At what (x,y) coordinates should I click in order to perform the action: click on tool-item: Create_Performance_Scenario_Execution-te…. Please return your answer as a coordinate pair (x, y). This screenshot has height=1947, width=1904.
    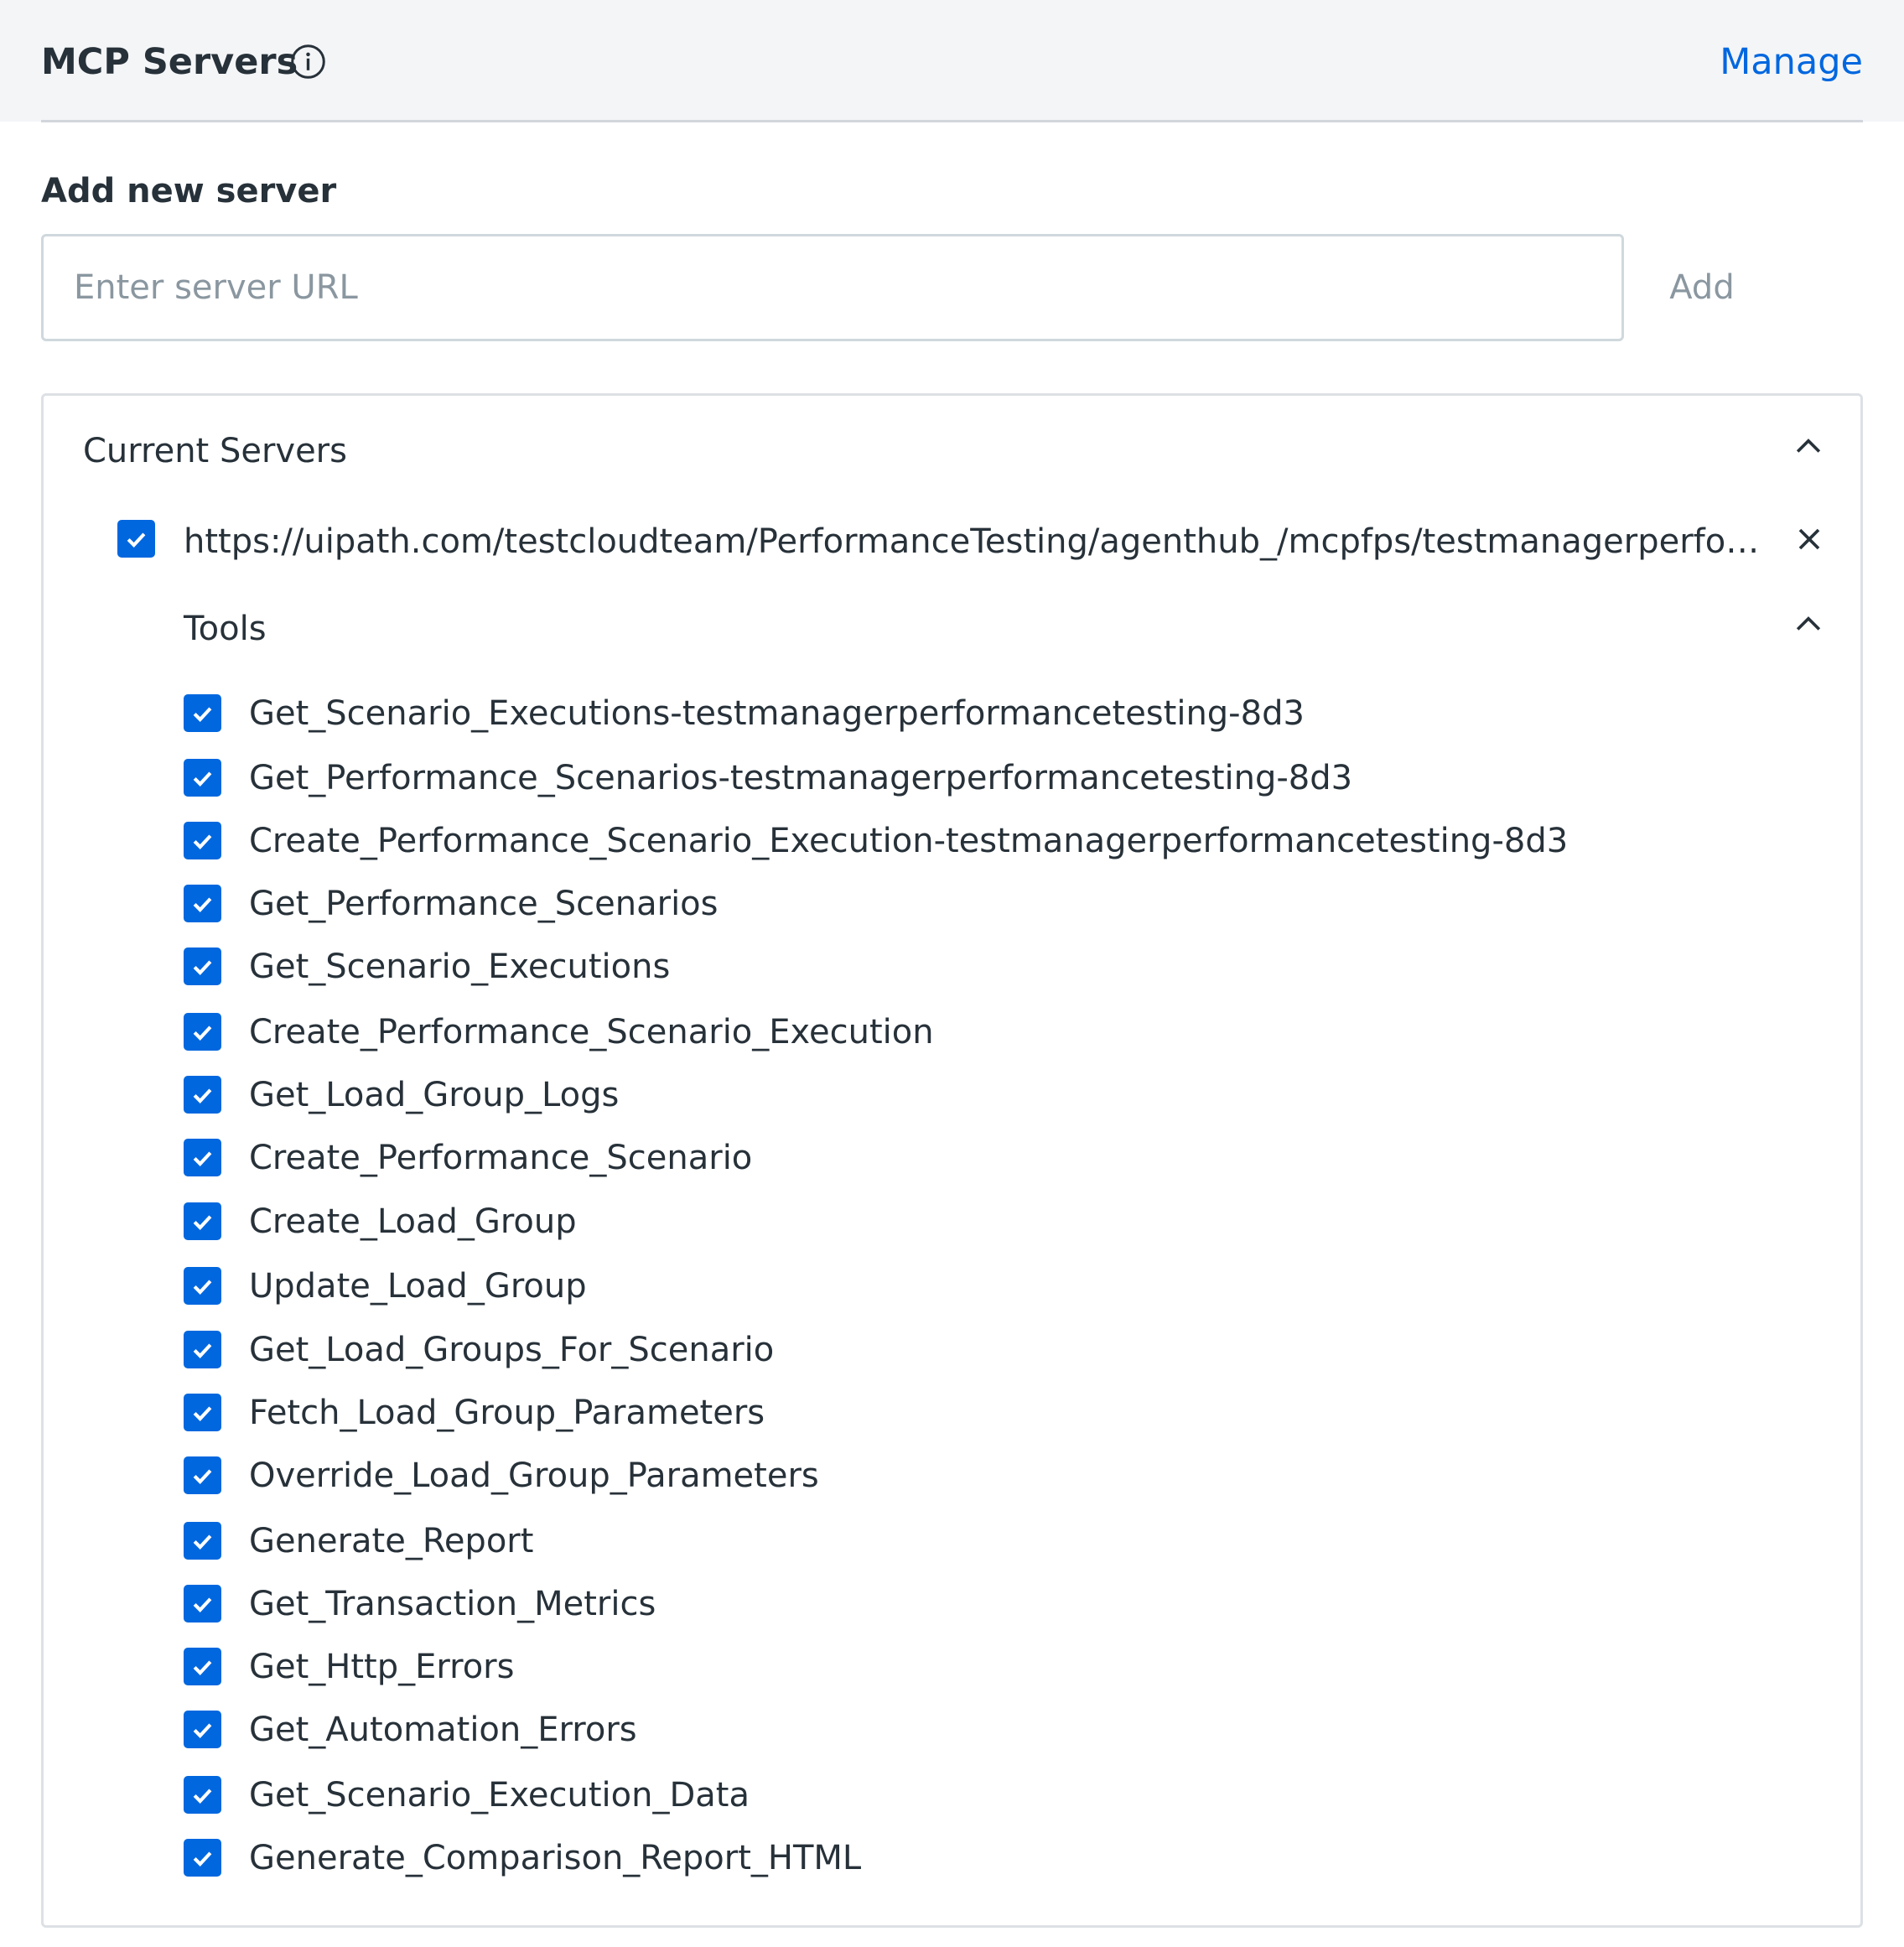
    Looking at the image, I should click on (980, 841).